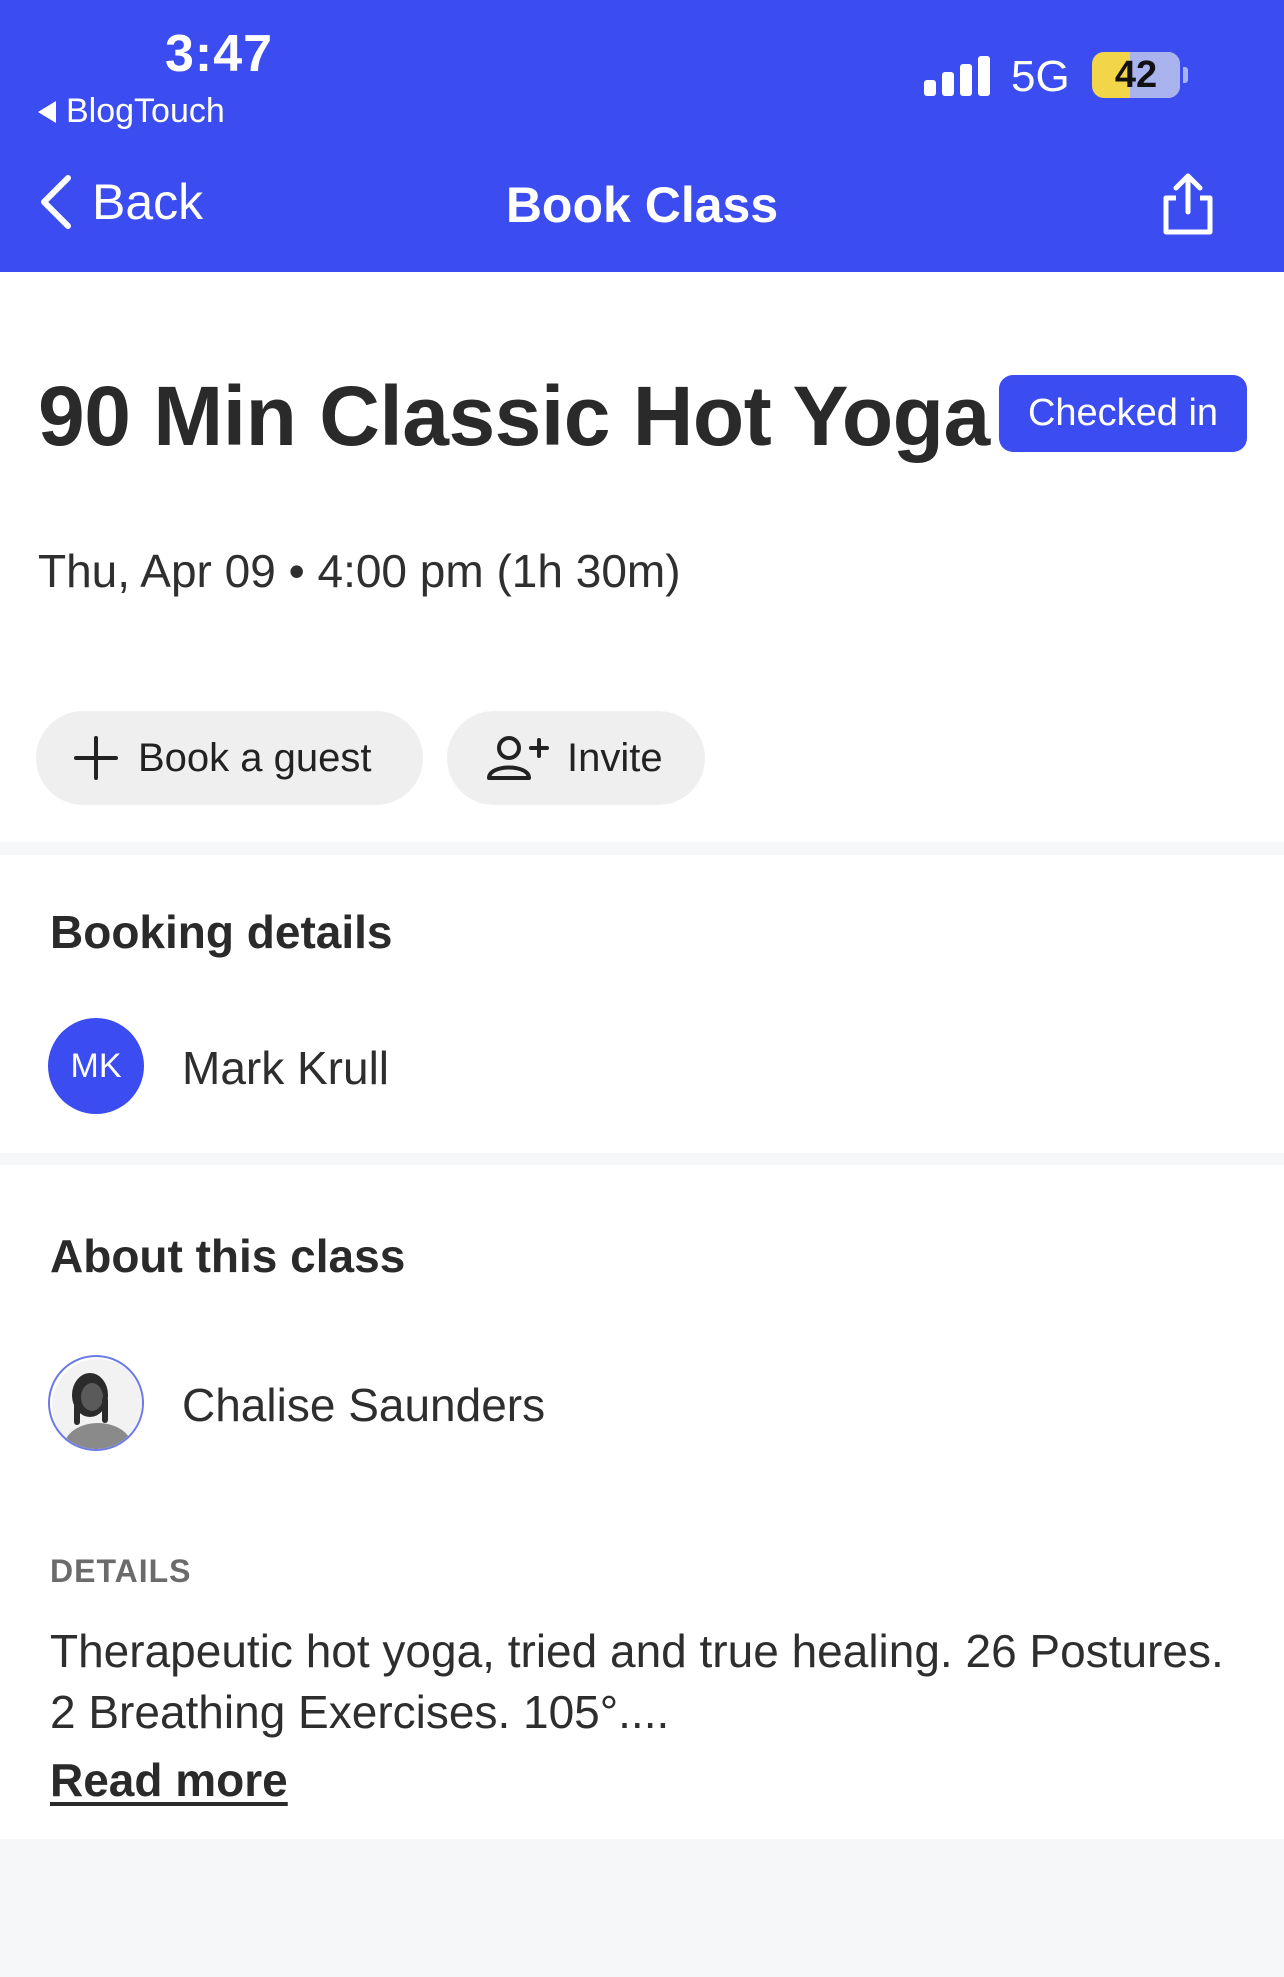 The image size is (1284, 1977). What do you see at coordinates (221, 932) in the screenshot?
I see `booking-details-heading: Booking details` at bounding box center [221, 932].